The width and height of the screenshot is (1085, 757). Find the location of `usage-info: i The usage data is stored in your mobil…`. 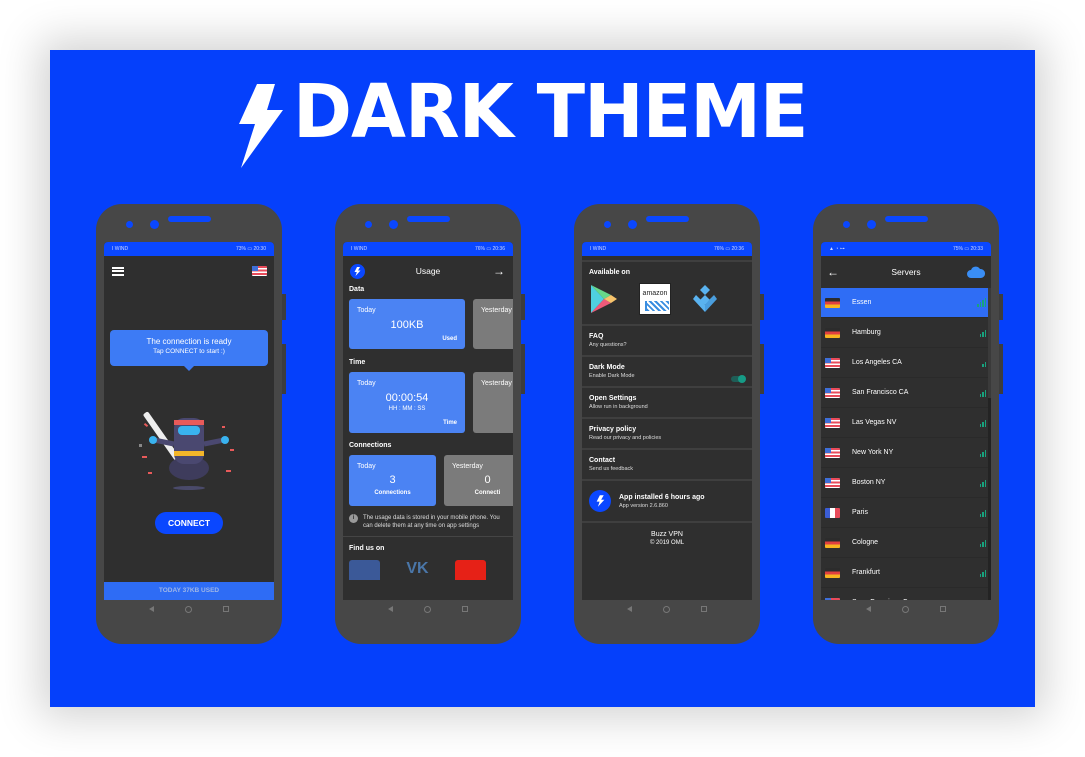

usage-info: i The usage data is stored in your mobil… is located at coordinates (428, 522).